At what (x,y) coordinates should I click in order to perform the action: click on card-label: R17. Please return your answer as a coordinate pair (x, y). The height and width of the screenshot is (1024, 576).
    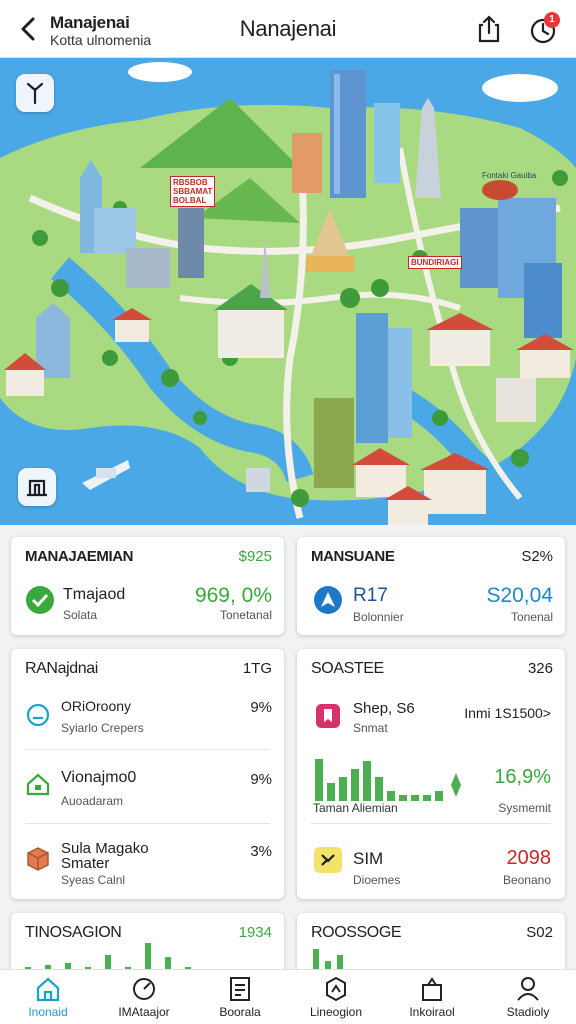
    Looking at the image, I should click on (370, 595).